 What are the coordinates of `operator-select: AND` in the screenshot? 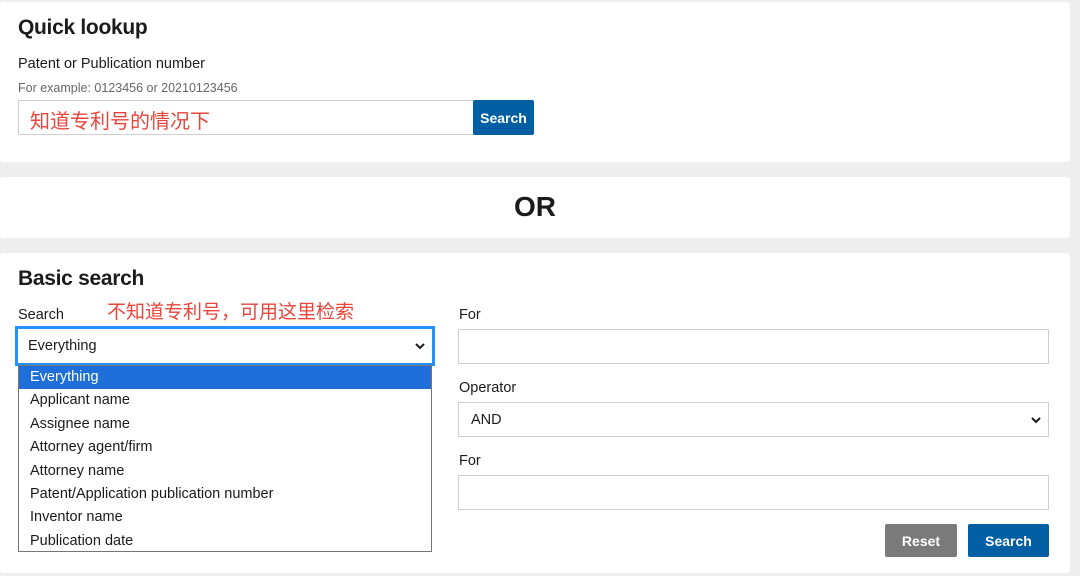 It's located at (753, 419).